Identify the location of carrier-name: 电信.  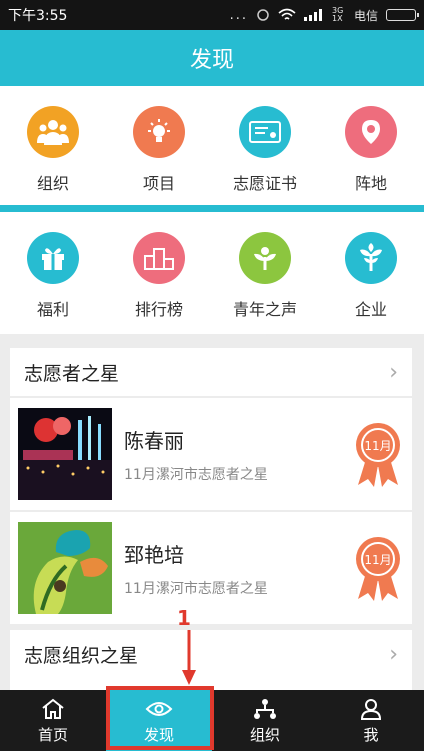
(365, 15).